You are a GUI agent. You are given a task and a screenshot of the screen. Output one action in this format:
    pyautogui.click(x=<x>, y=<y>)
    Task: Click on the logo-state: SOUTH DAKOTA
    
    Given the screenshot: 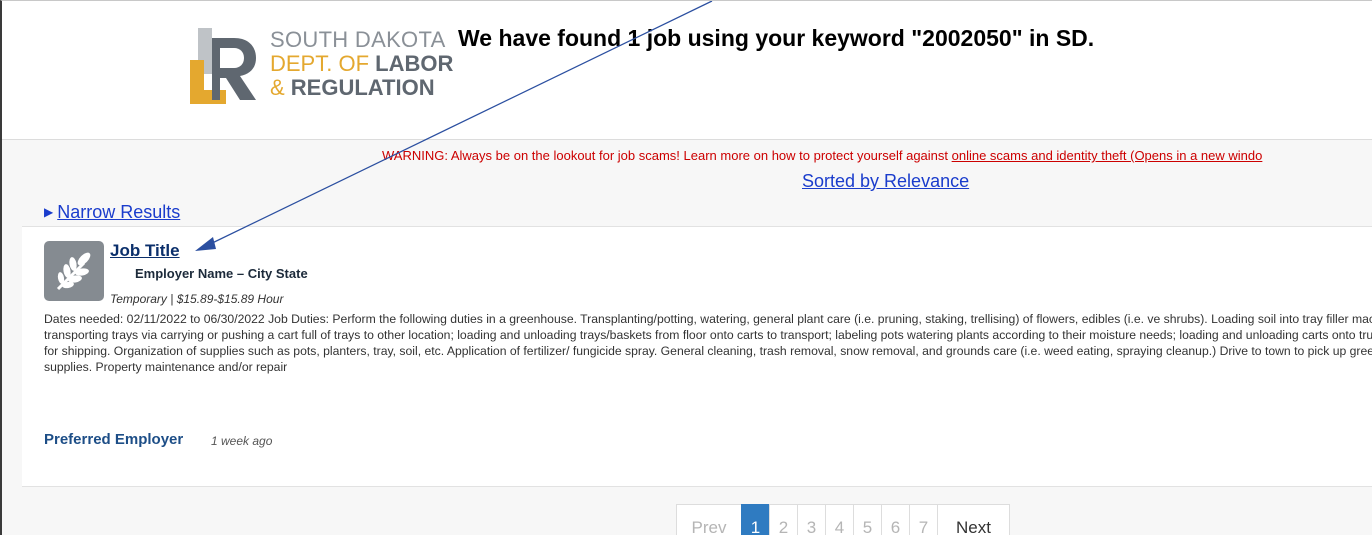 What is the action you would take?
    pyautogui.click(x=358, y=39)
    